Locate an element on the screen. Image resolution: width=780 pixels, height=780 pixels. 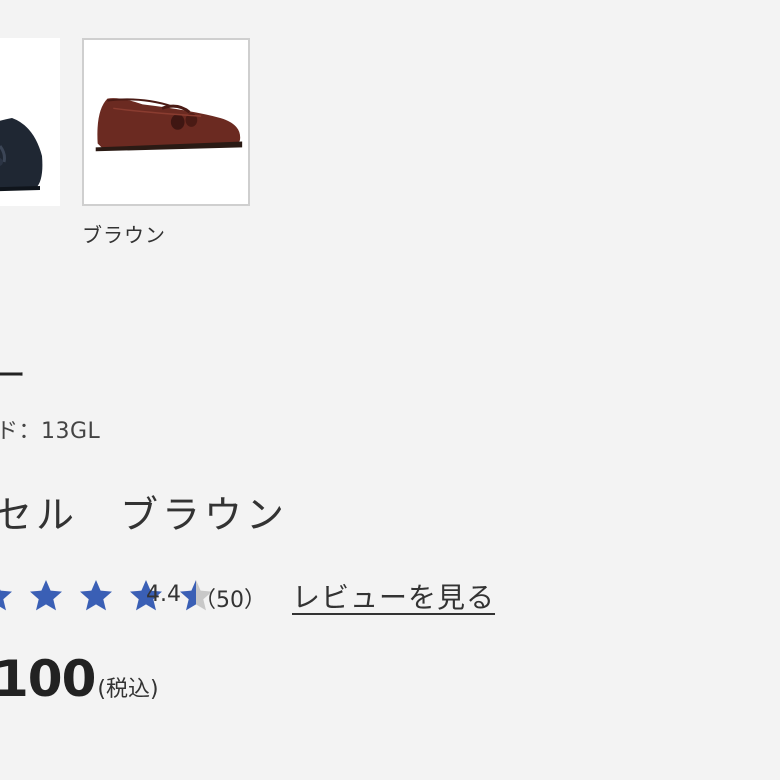
product-name: セル ブラウン is located at coordinates (144, 515).